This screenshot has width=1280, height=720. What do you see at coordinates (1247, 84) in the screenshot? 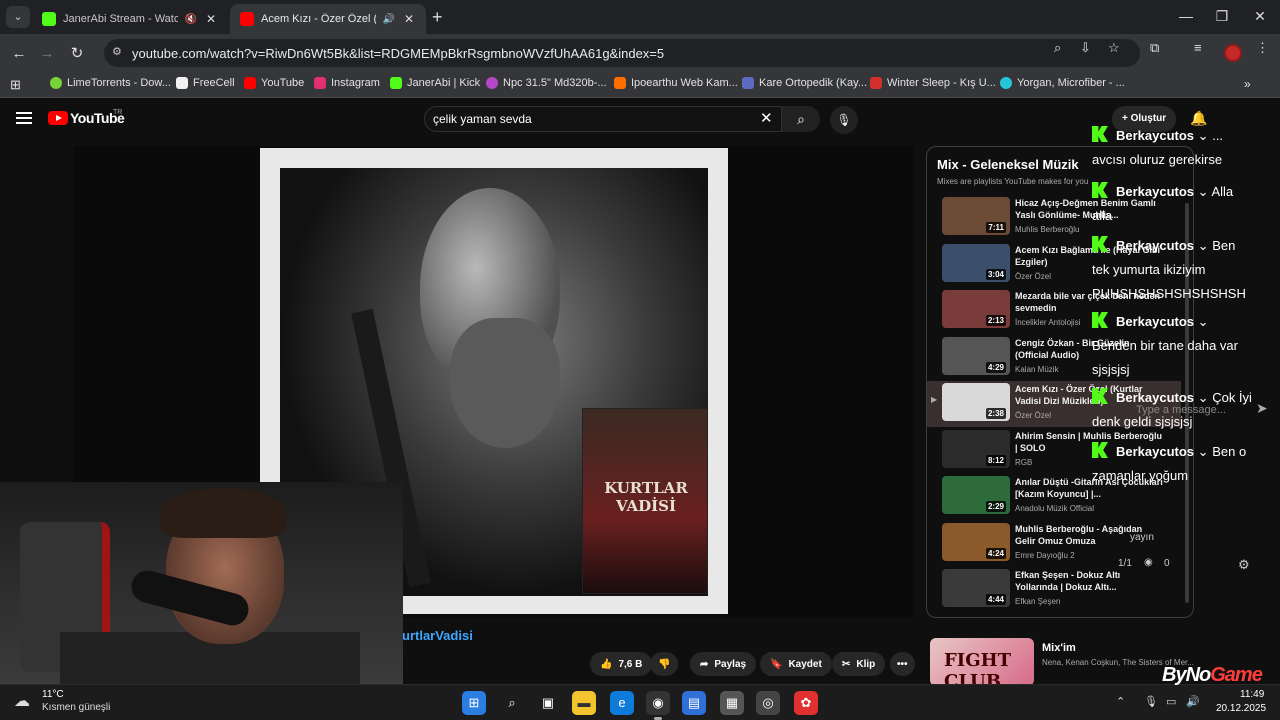
I see `more-bookmarks-icon: »` at bounding box center [1247, 84].